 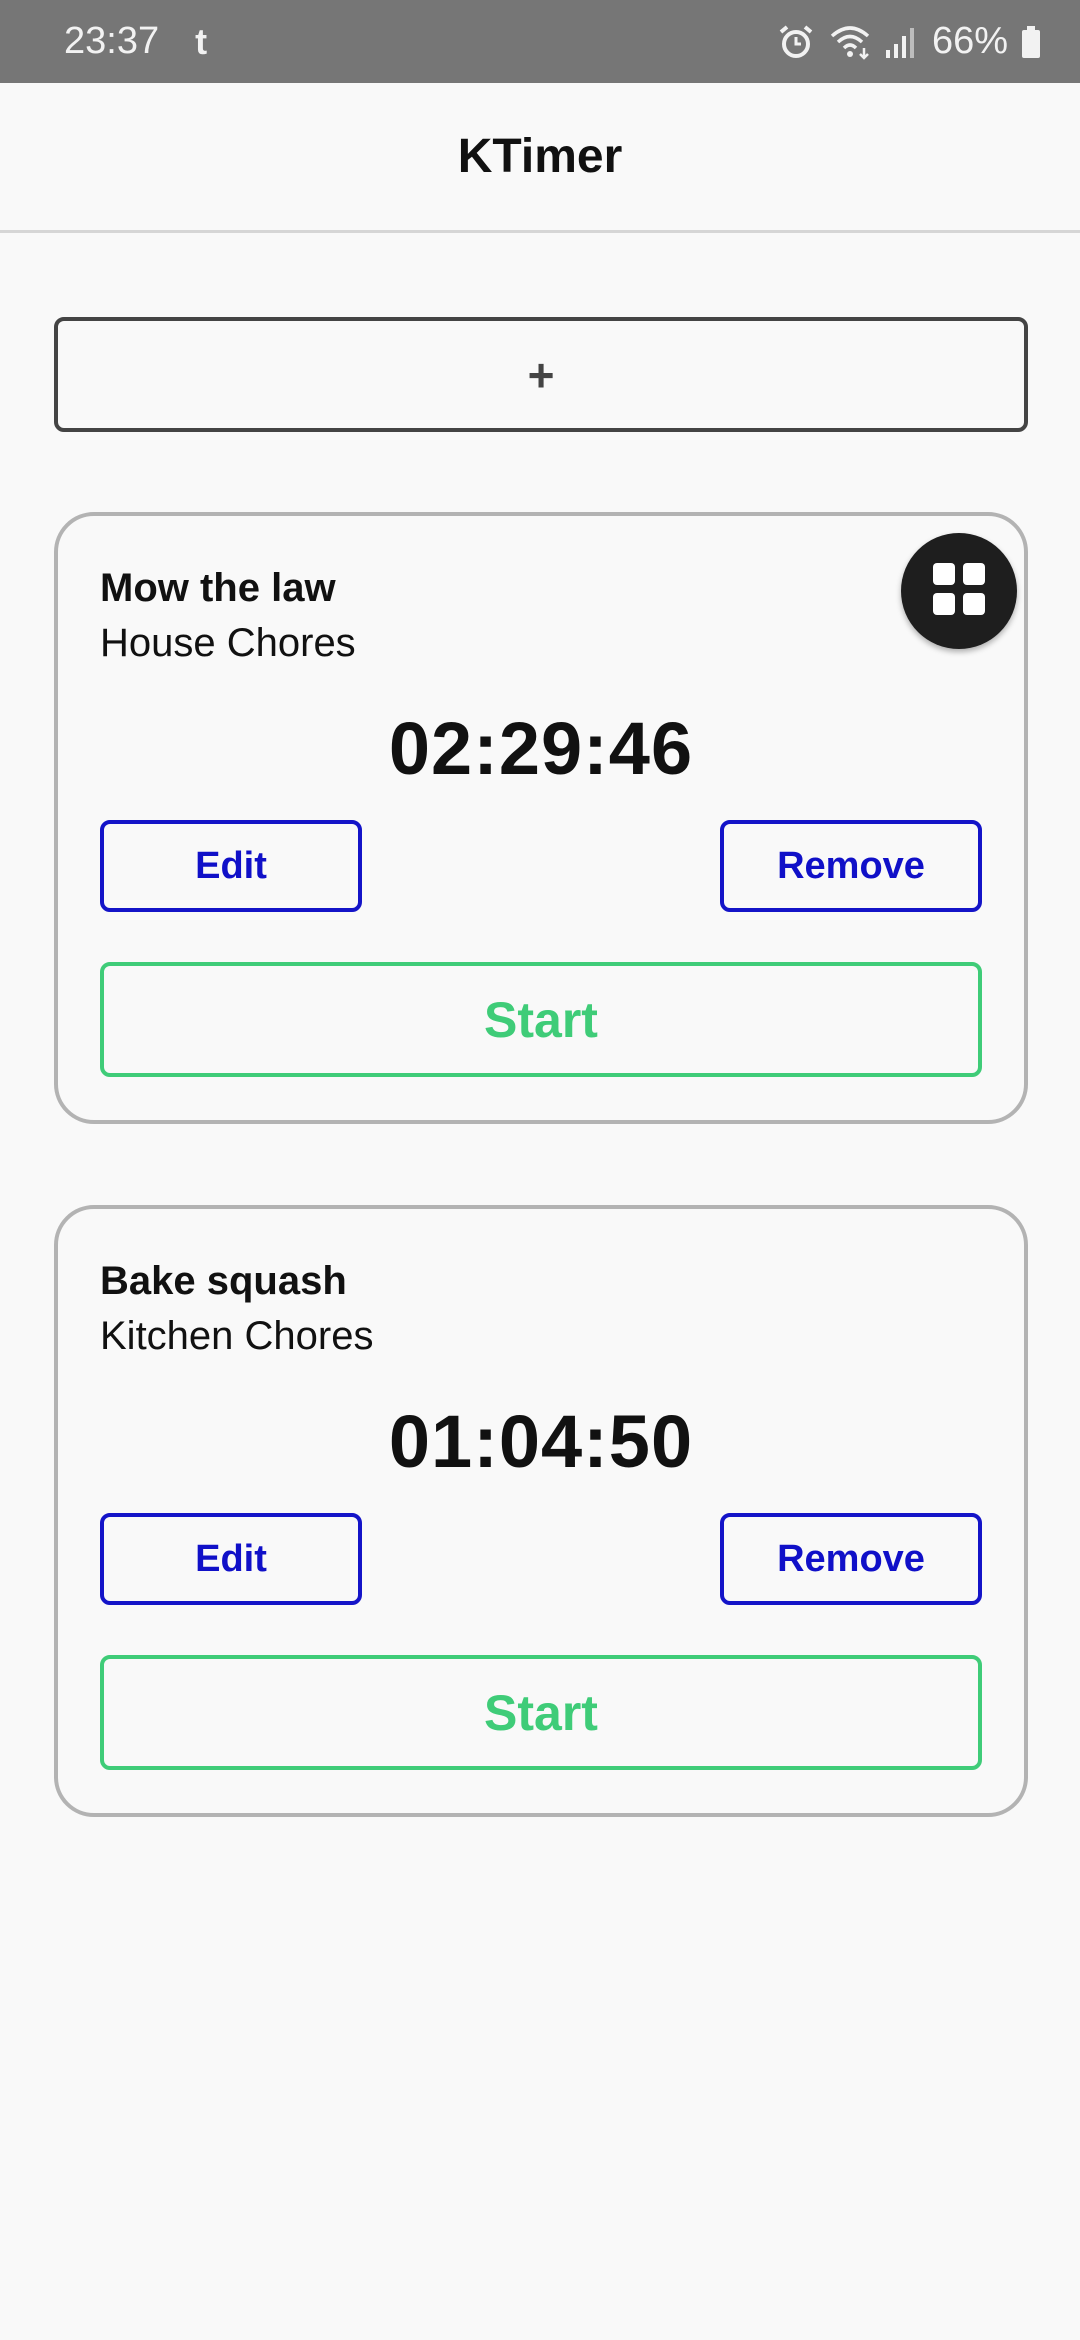 What do you see at coordinates (541, 748) in the screenshot?
I see `timer-display: 02:29:46` at bounding box center [541, 748].